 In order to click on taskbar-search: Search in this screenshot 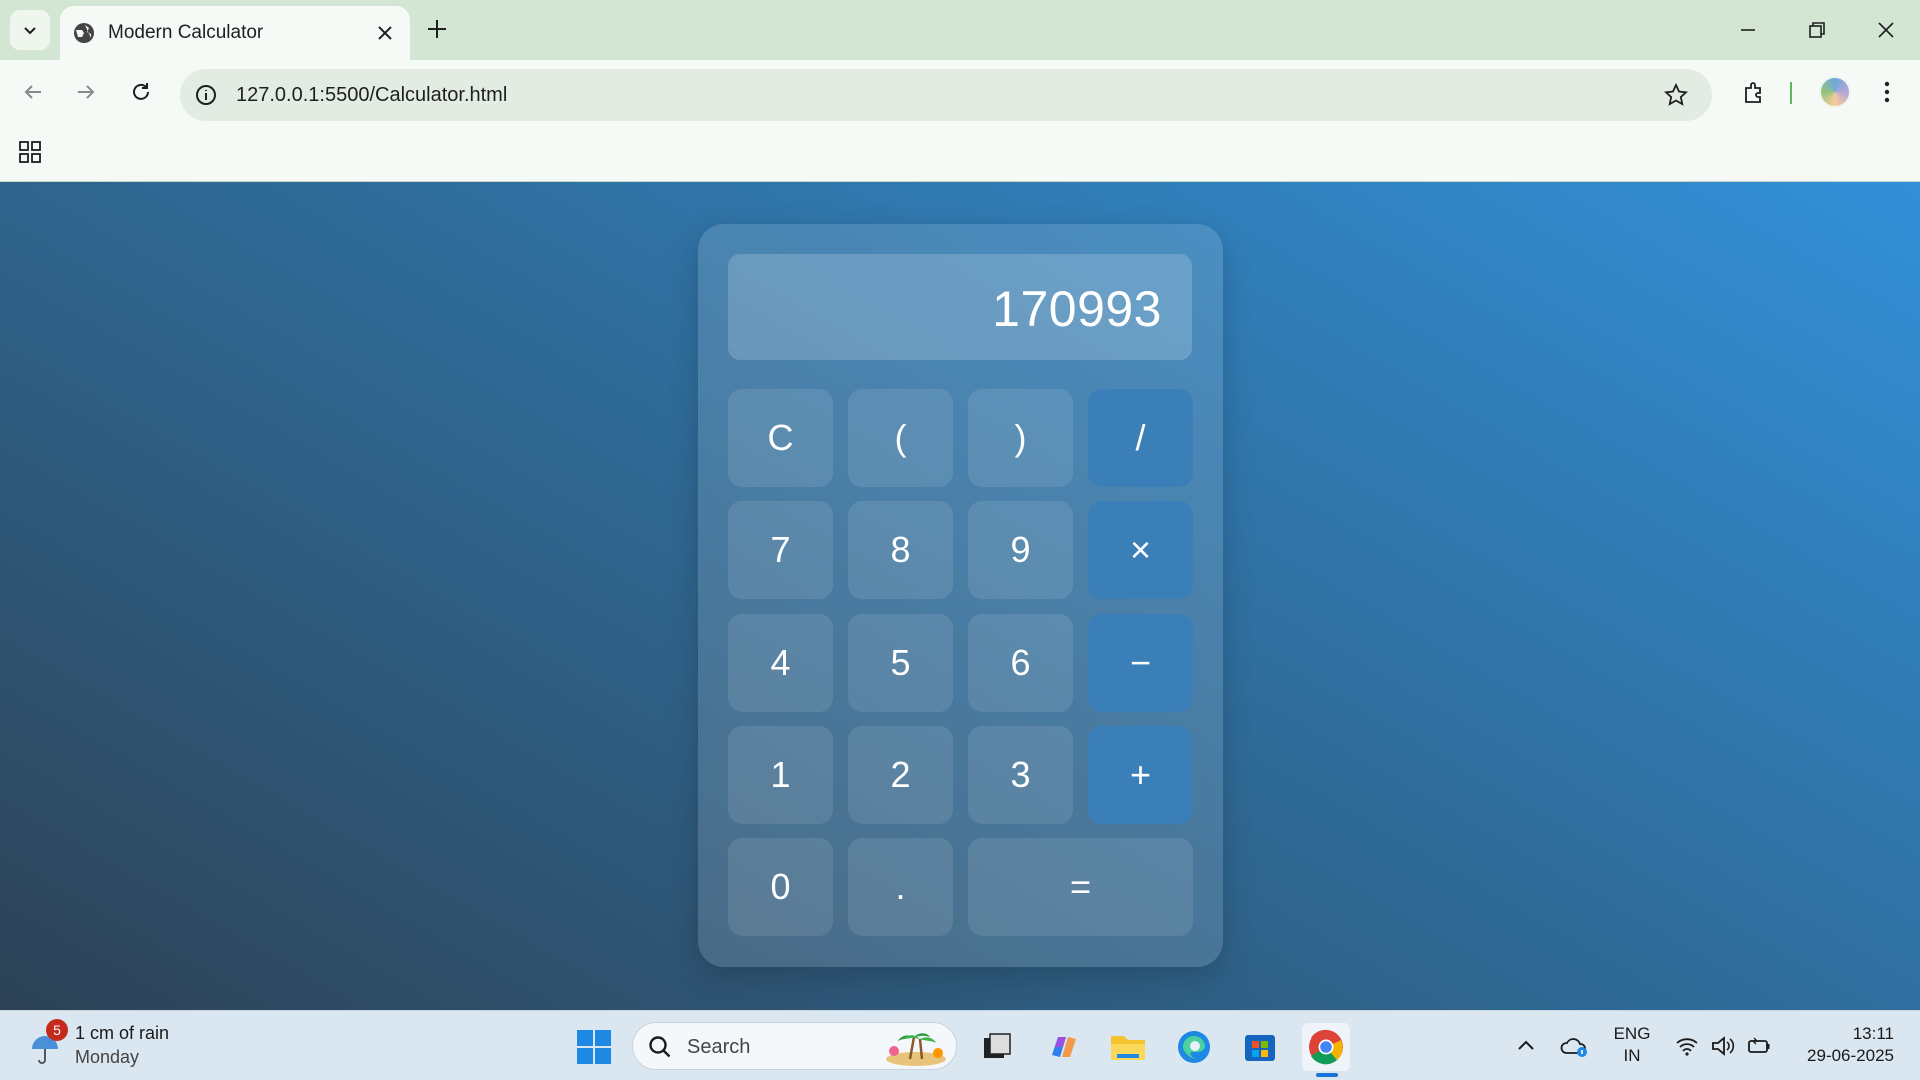, I will do `click(794, 1046)`.